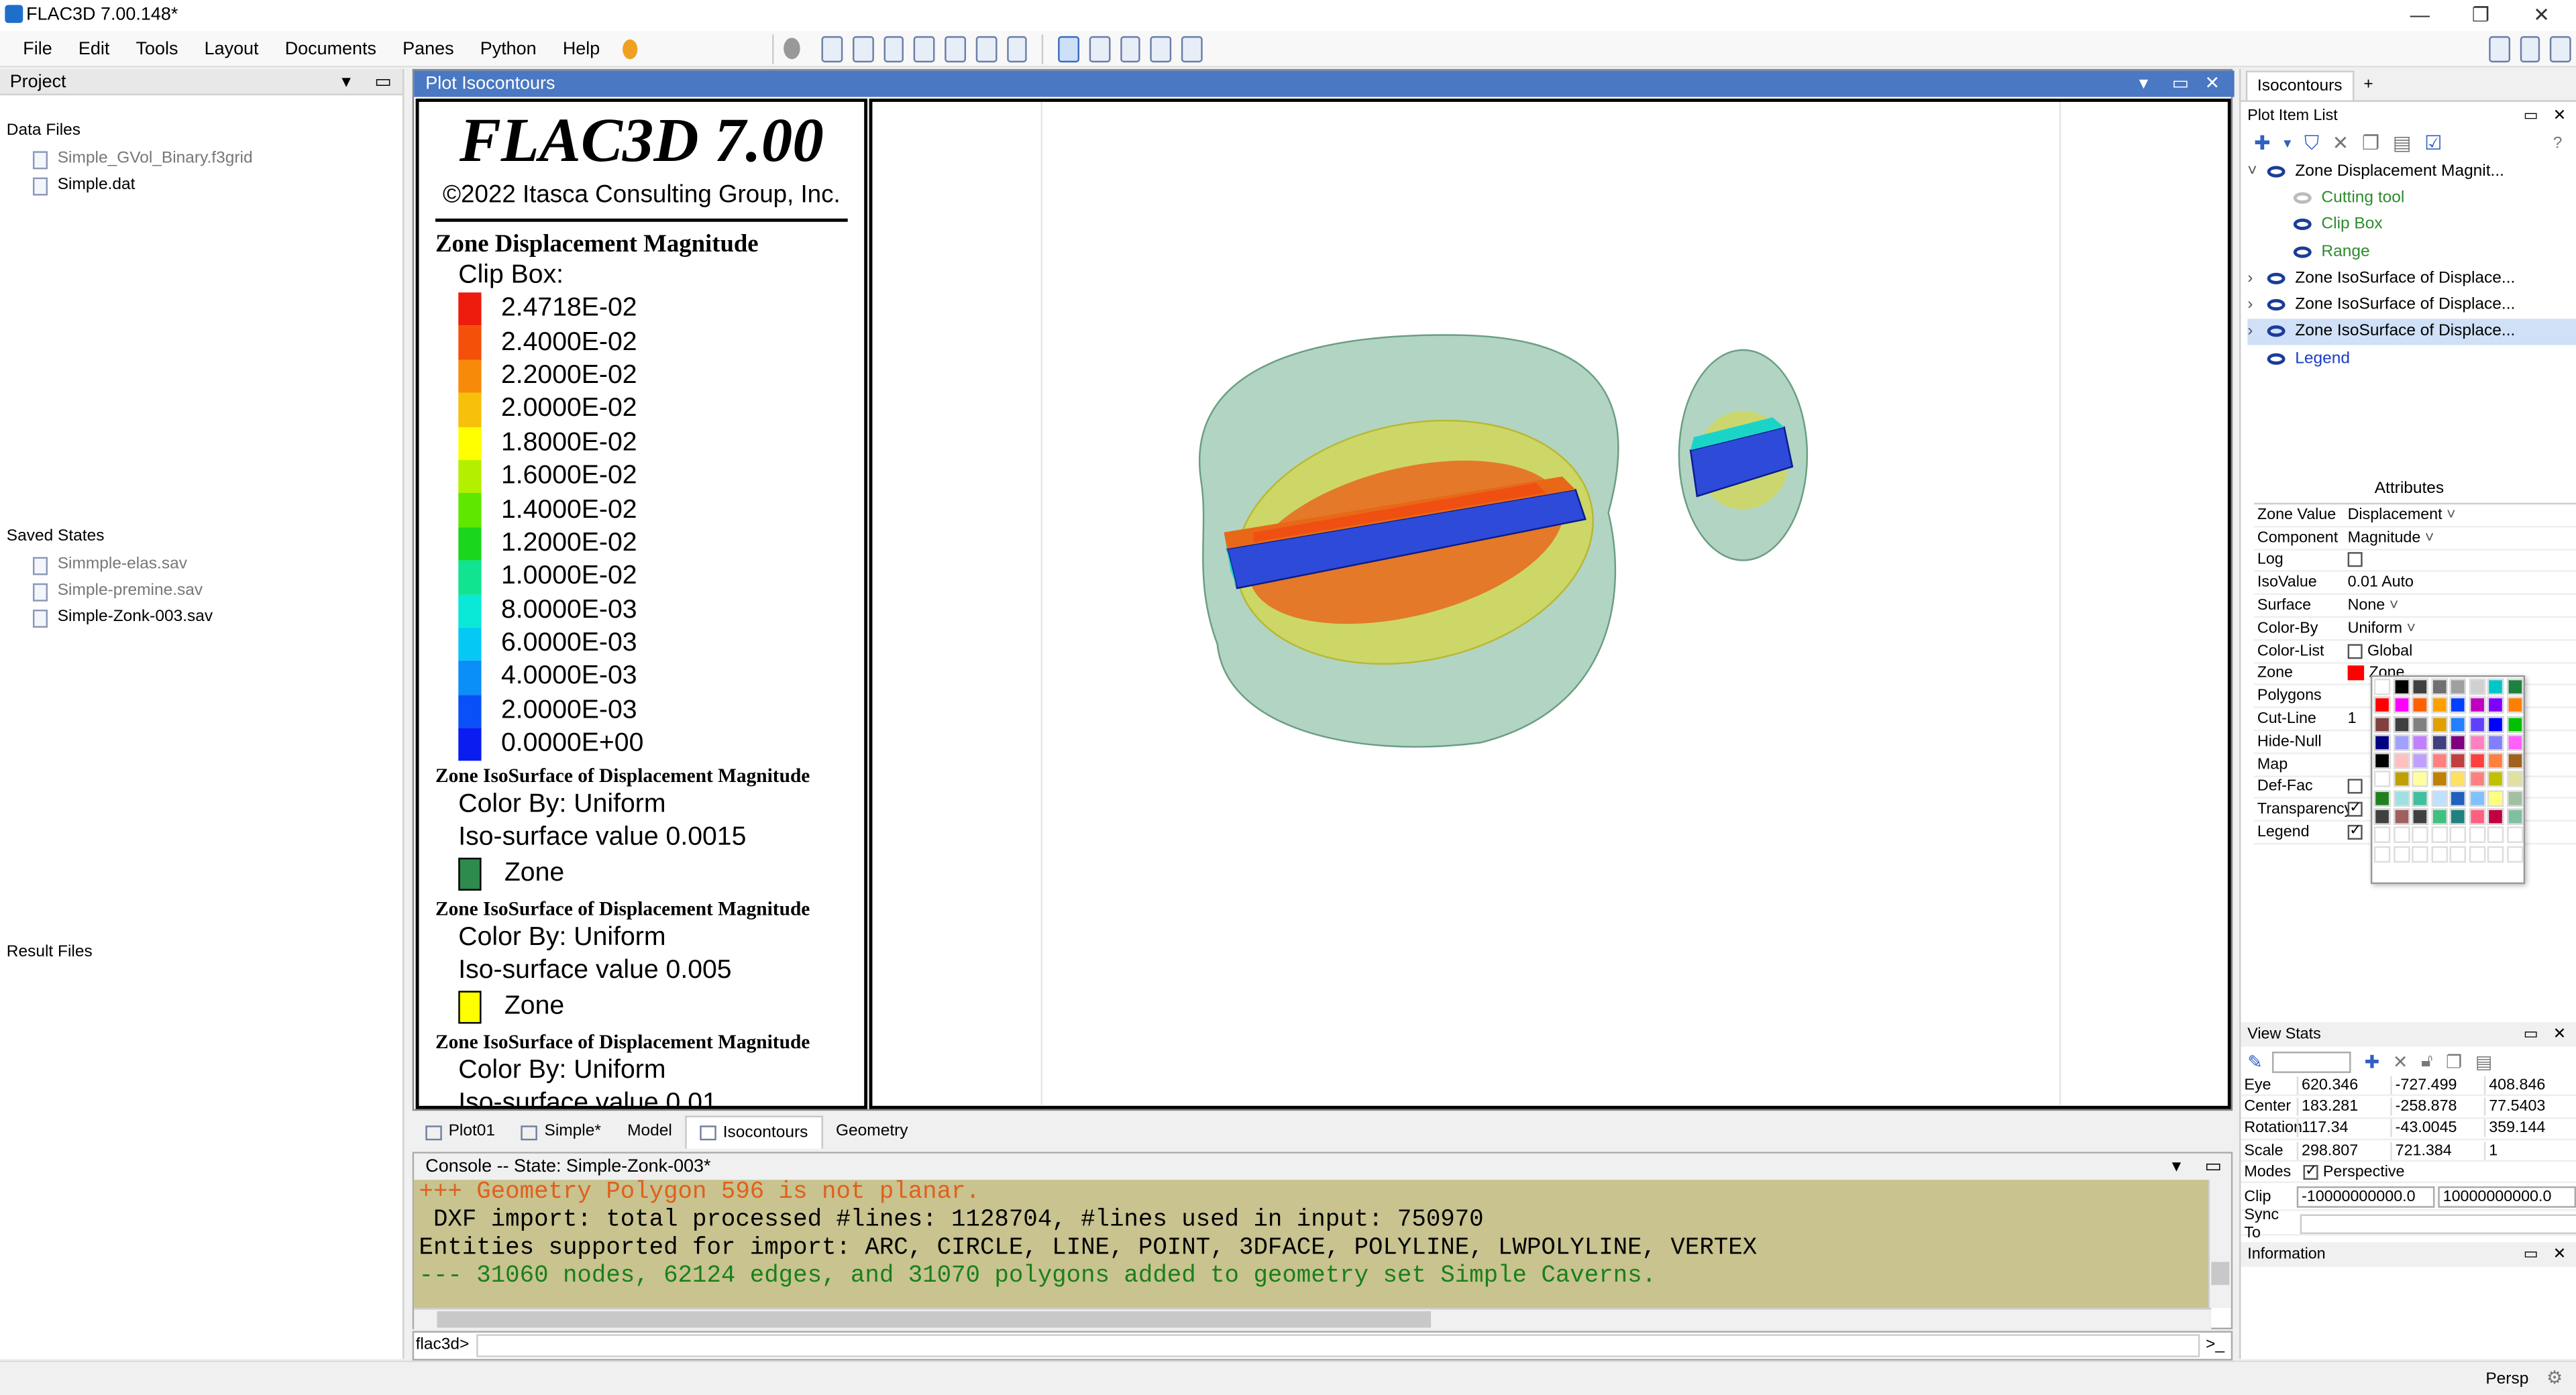 This screenshot has height=1395, width=2576. What do you see at coordinates (2177, 1167) in the screenshot?
I see `console-menu-icon: ▾` at bounding box center [2177, 1167].